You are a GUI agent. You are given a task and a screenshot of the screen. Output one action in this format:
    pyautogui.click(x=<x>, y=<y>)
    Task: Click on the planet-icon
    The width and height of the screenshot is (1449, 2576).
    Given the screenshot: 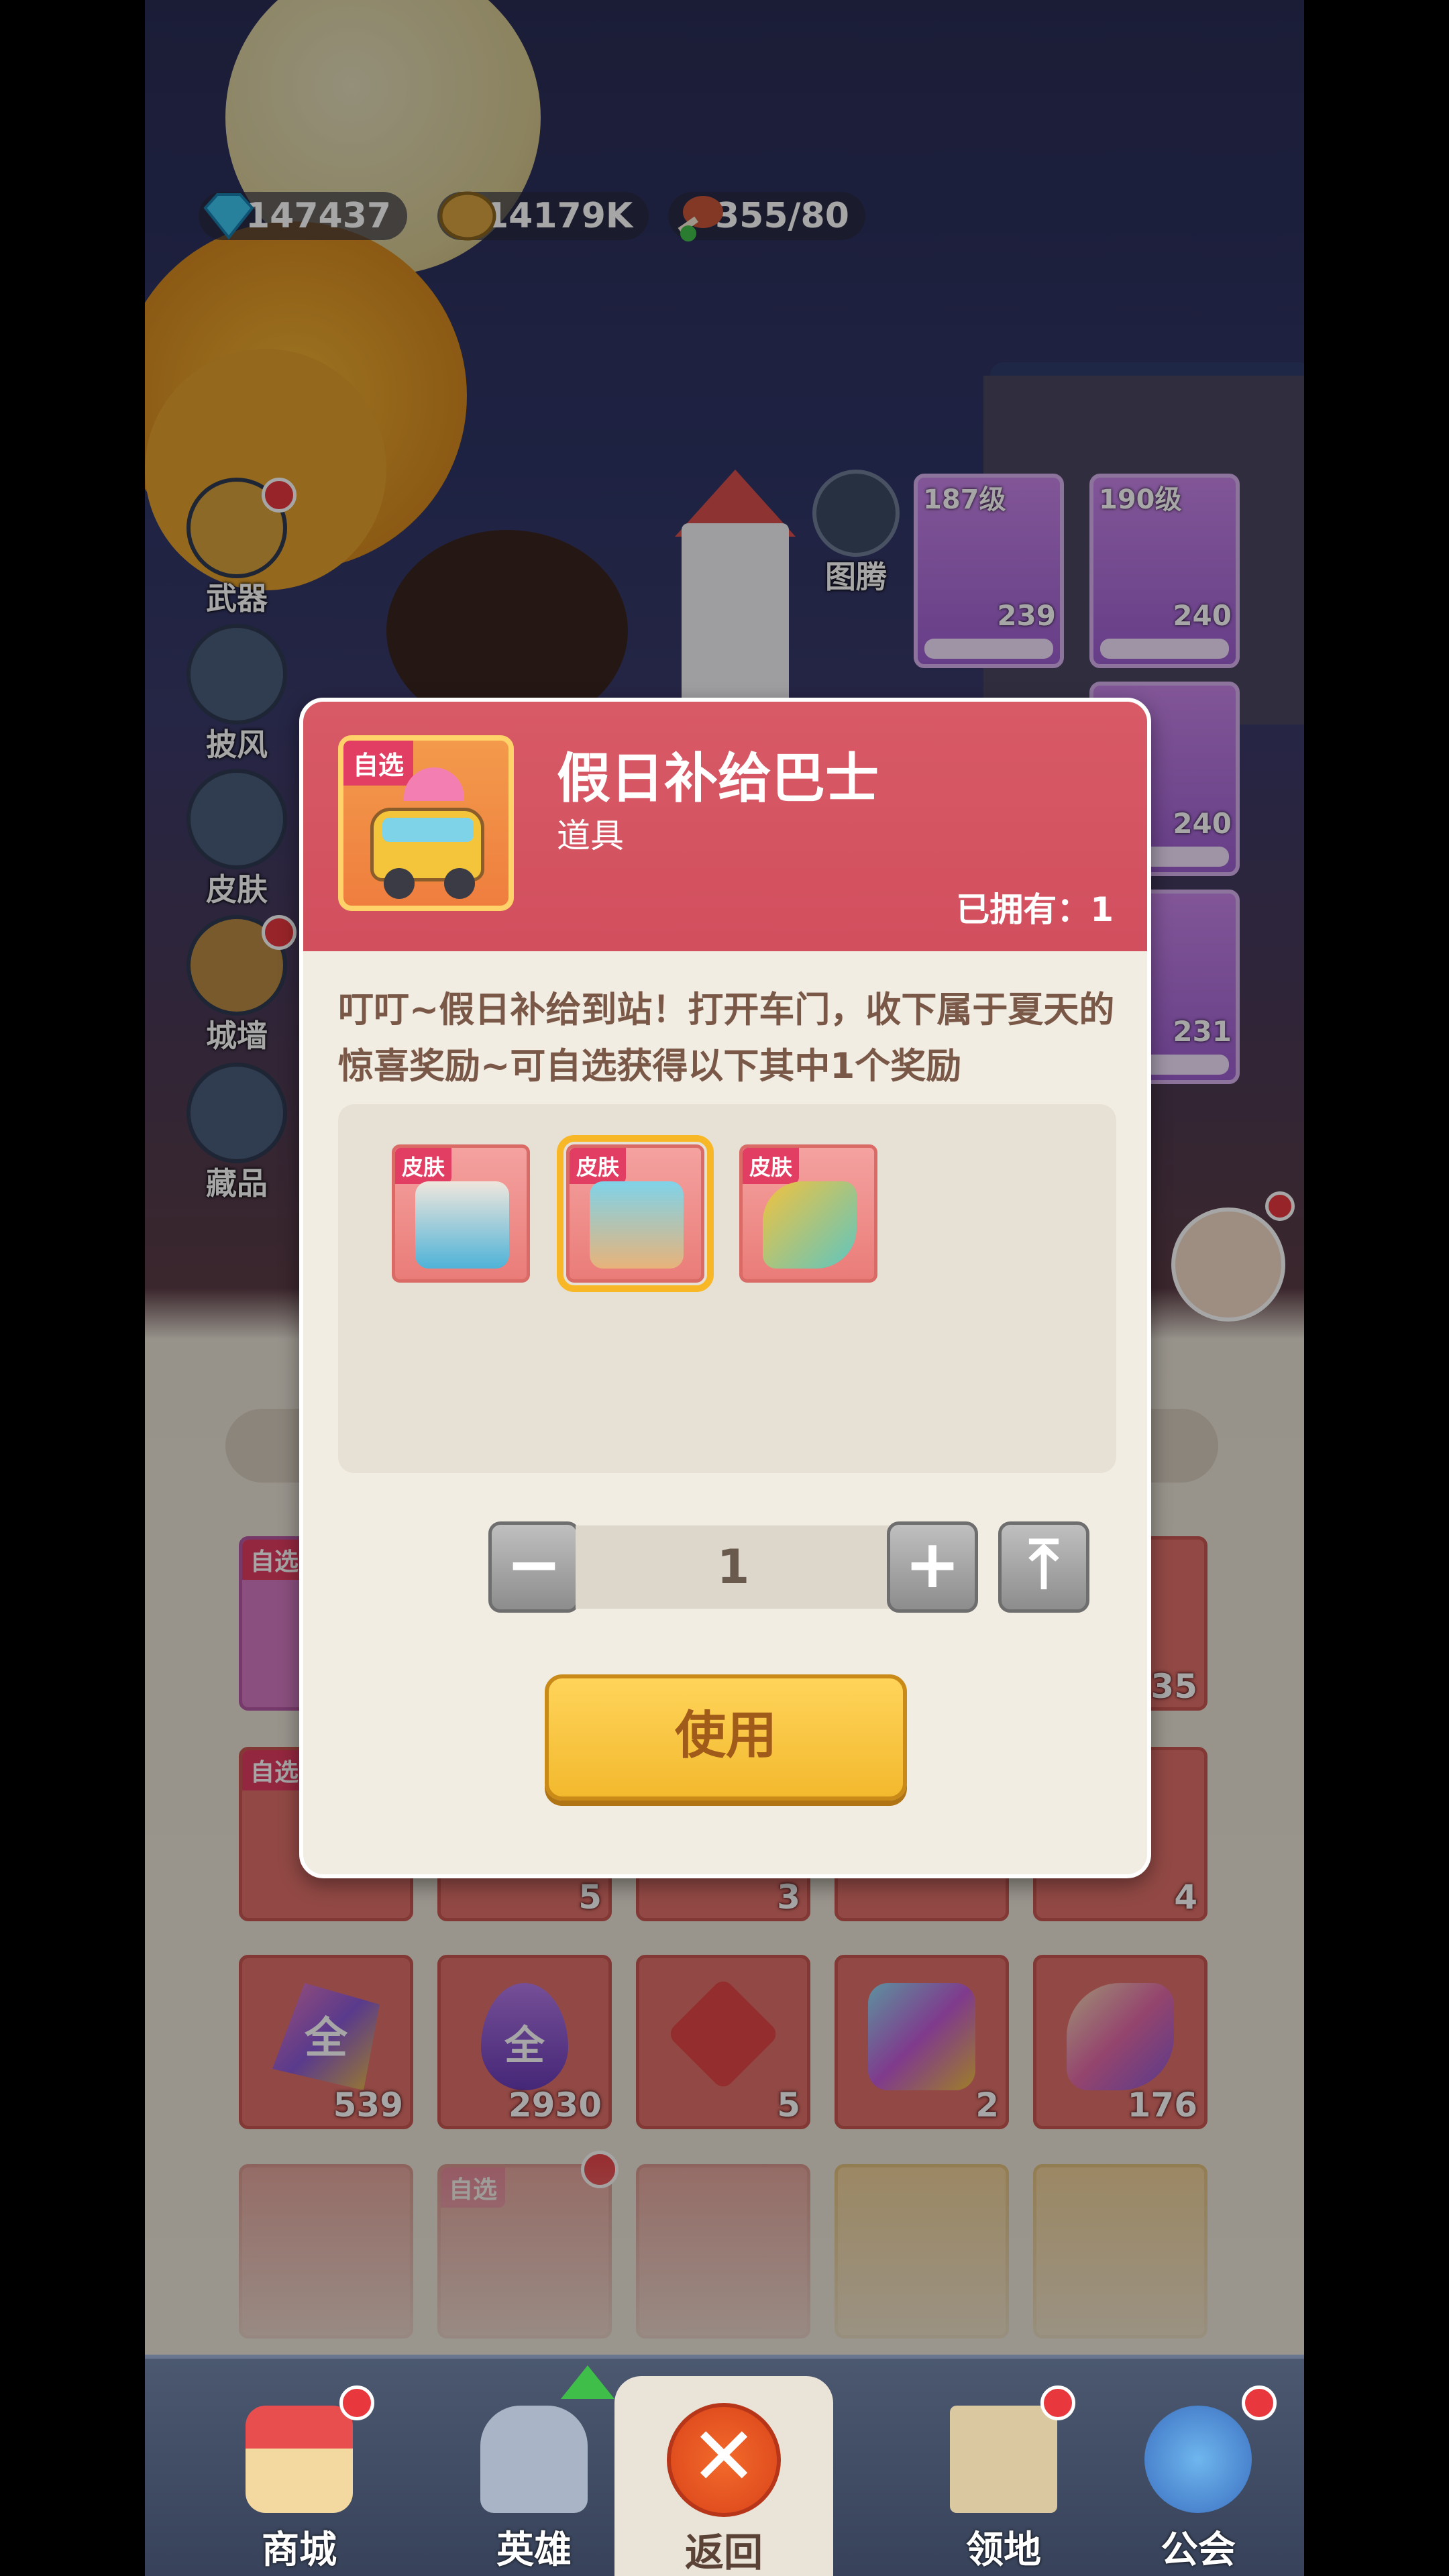 What is the action you would take?
    pyautogui.click(x=1198, y=2459)
    